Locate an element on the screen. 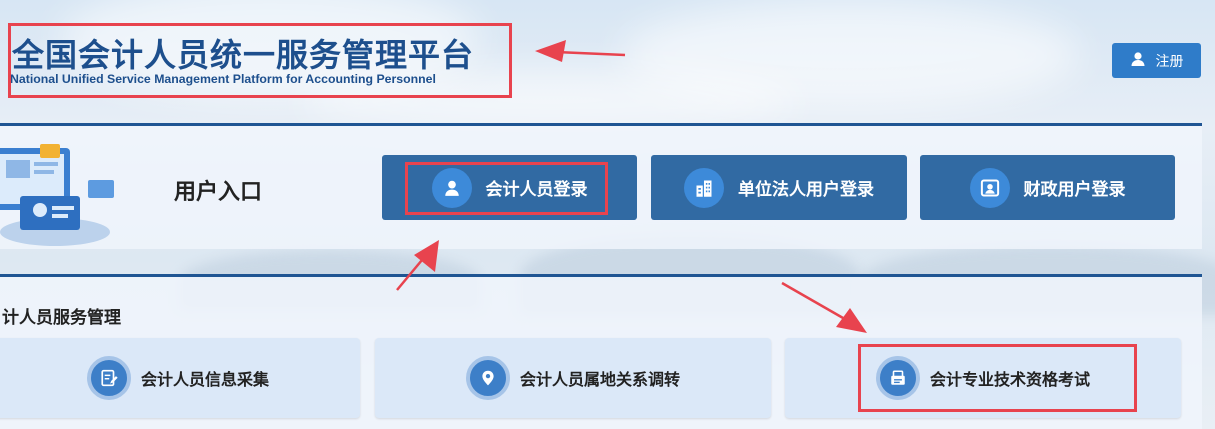  entity-legal-login-label: 单位法人用户登录 is located at coordinates (806, 190).